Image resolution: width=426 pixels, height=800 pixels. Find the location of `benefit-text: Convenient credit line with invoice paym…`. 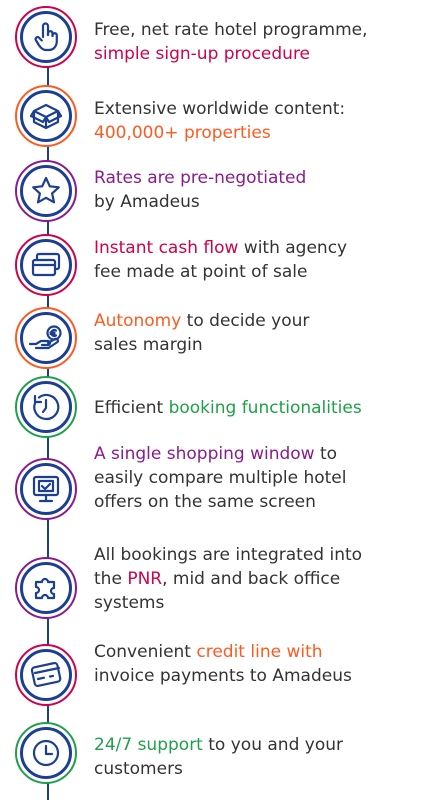

benefit-text: Convenient credit line with invoice paym… is located at coordinates (254, 664).